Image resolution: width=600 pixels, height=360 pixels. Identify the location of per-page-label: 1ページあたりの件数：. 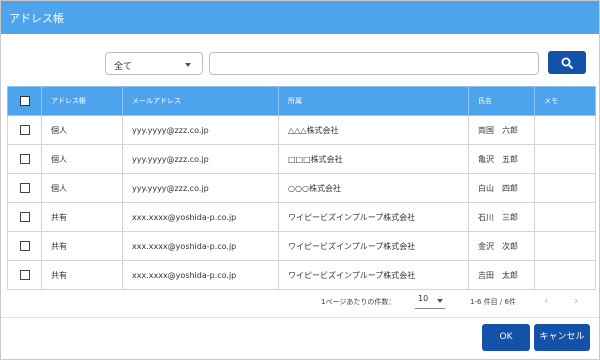
(358, 302).